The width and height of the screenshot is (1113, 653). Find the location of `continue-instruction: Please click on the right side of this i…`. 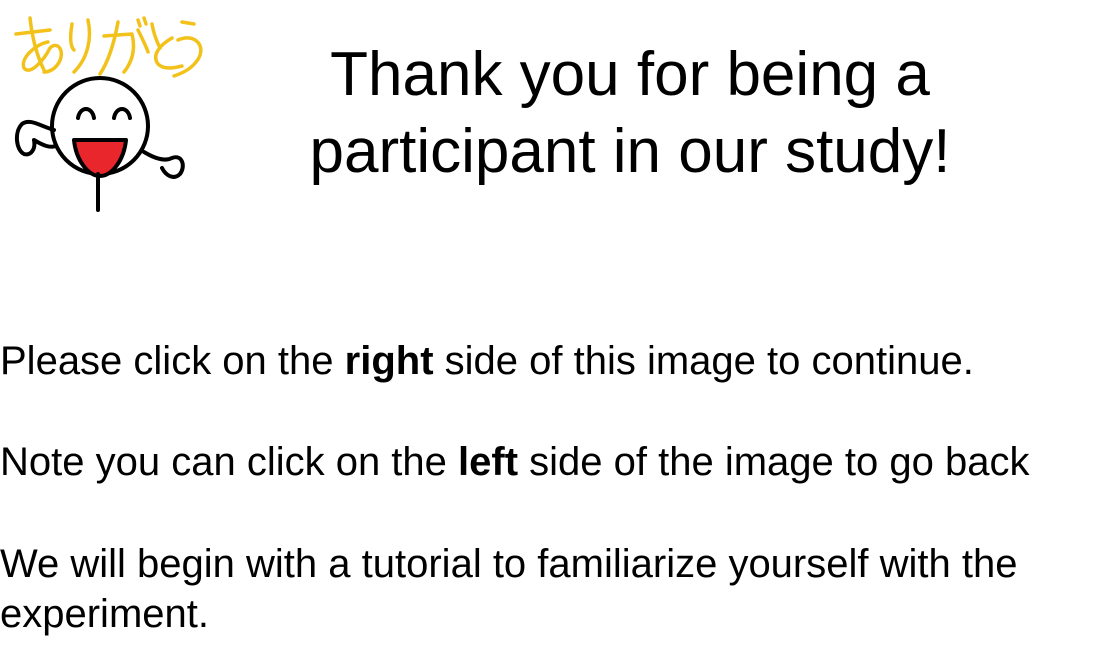

continue-instruction: Please click on the right side of this i… is located at coordinates (487, 361).